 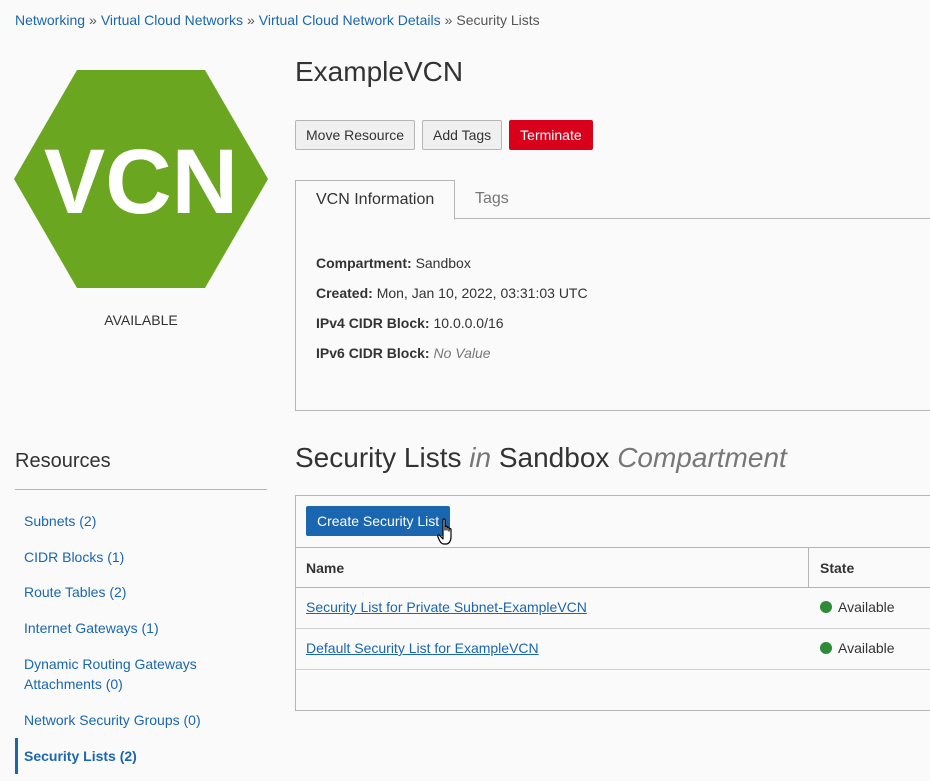 What do you see at coordinates (462, 353) in the screenshot?
I see `info-ipv6-value: No Value` at bounding box center [462, 353].